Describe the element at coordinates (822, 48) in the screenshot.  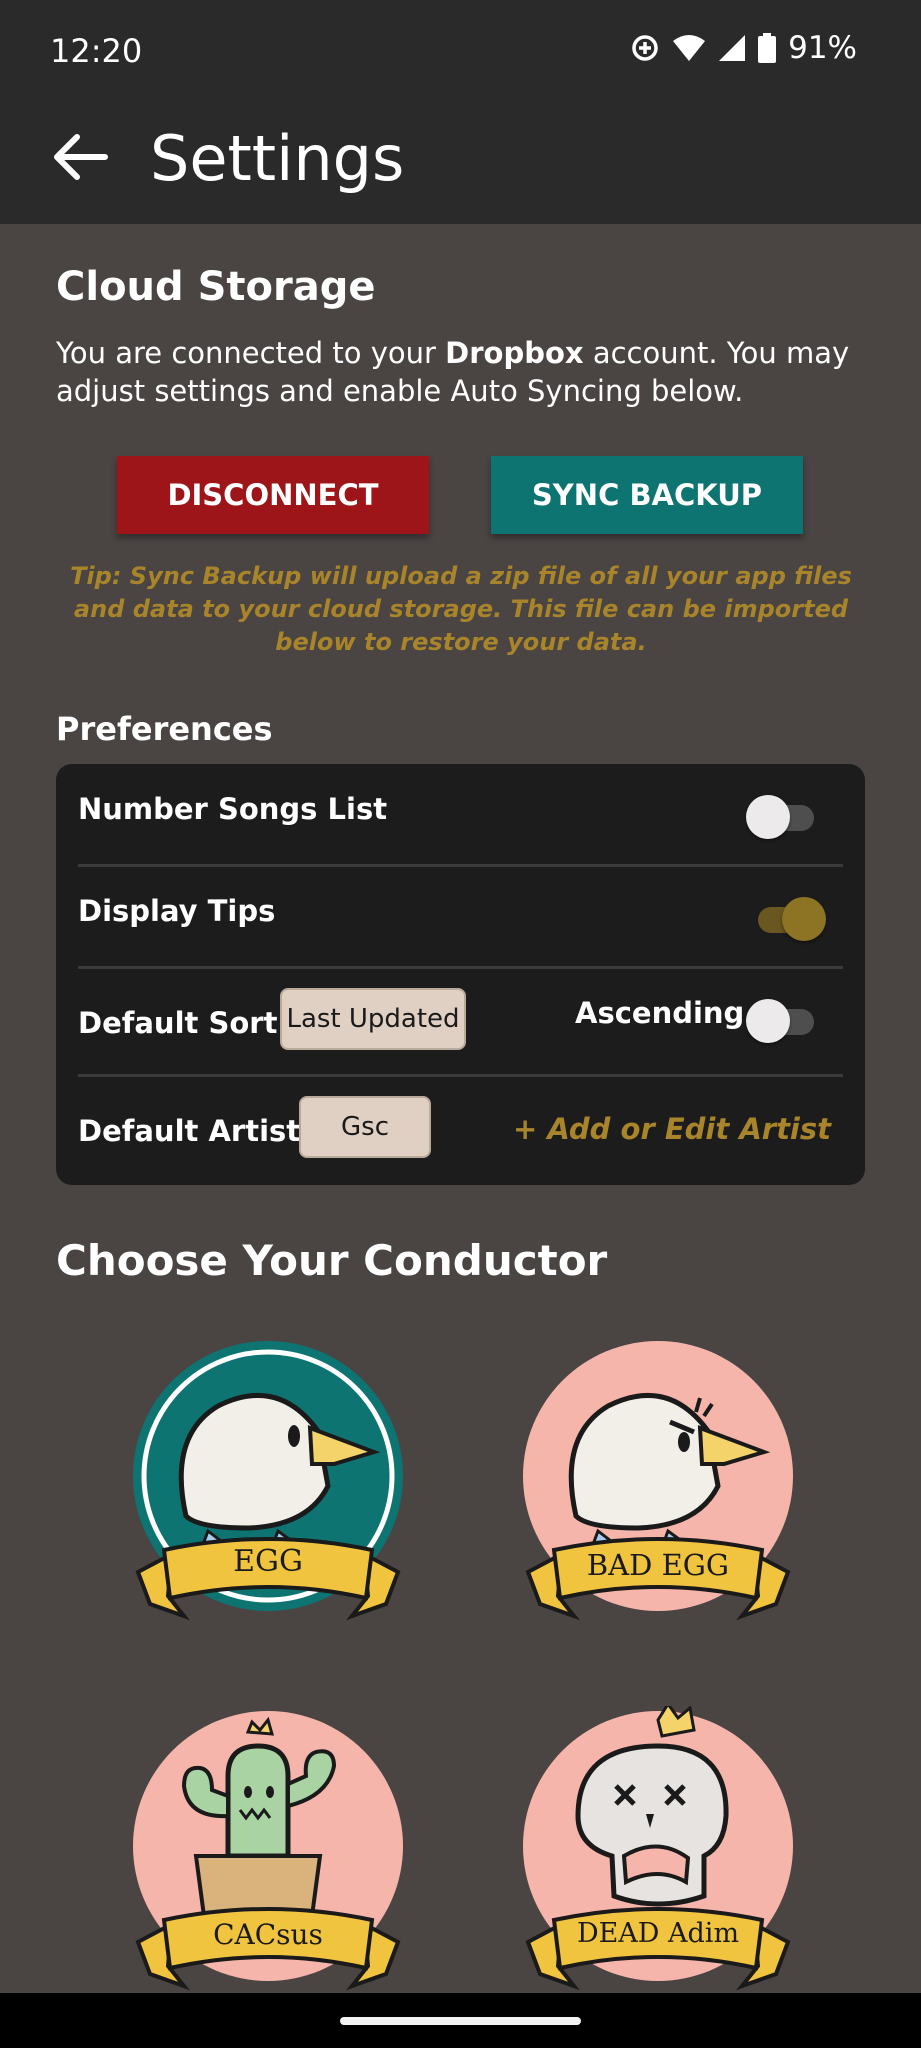
I see `battery-percent: 91%` at that location.